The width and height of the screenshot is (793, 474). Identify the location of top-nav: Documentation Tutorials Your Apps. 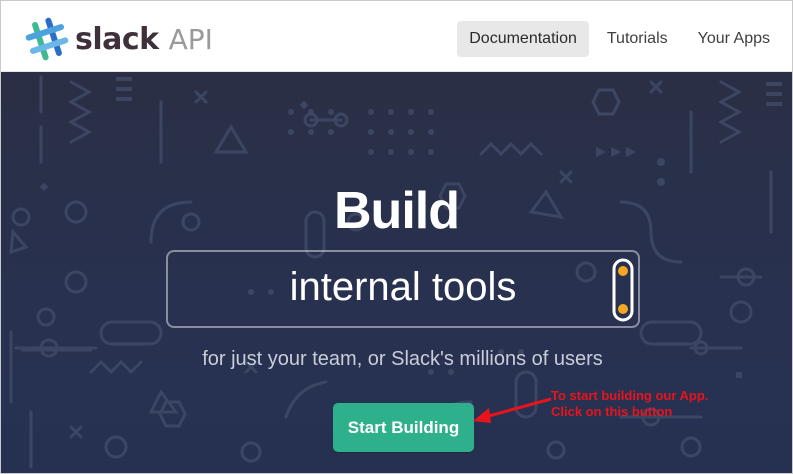
(619, 39).